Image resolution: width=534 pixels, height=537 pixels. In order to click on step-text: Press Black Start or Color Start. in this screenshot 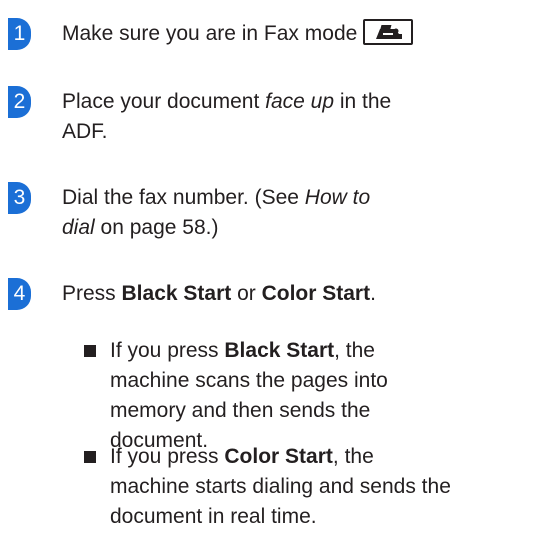, I will do `click(219, 294)`.